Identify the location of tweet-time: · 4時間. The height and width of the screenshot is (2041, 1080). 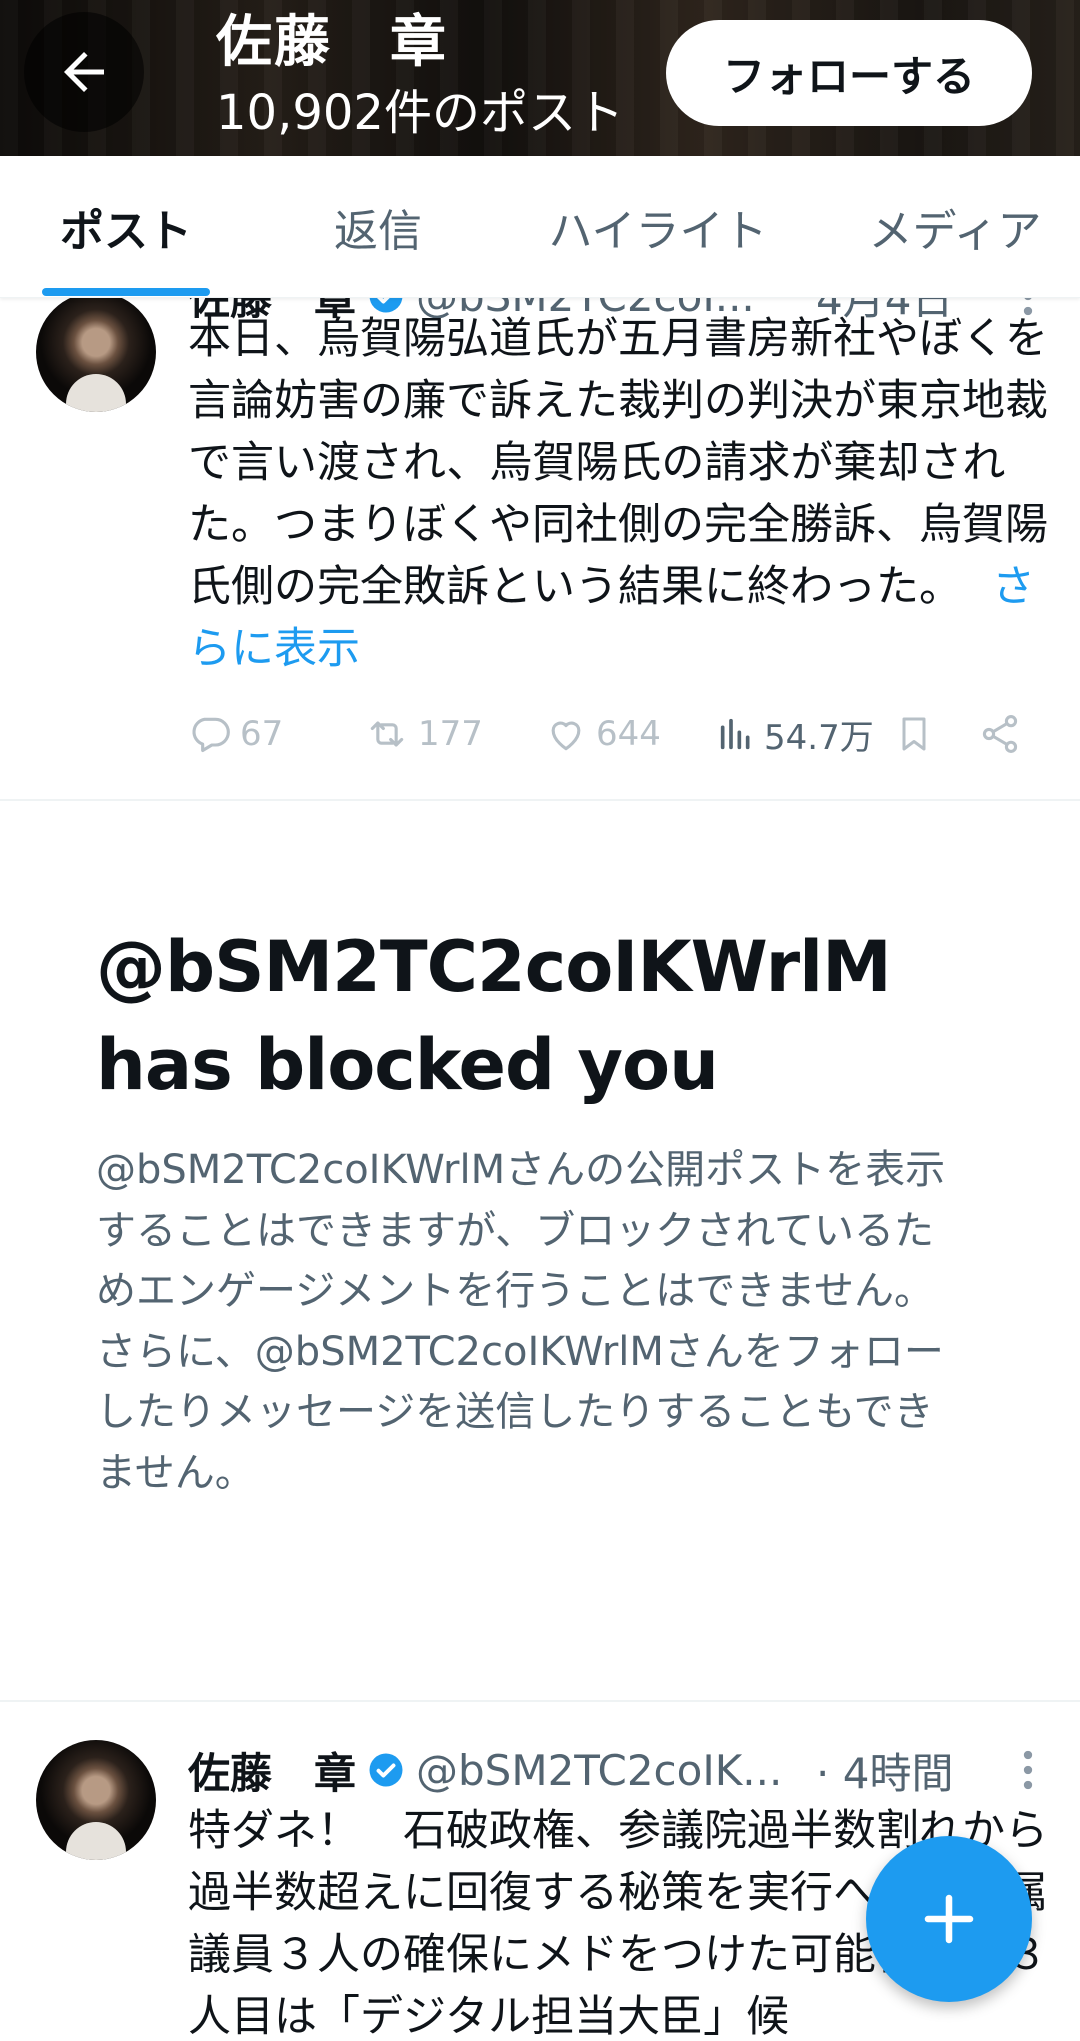
(884, 1770).